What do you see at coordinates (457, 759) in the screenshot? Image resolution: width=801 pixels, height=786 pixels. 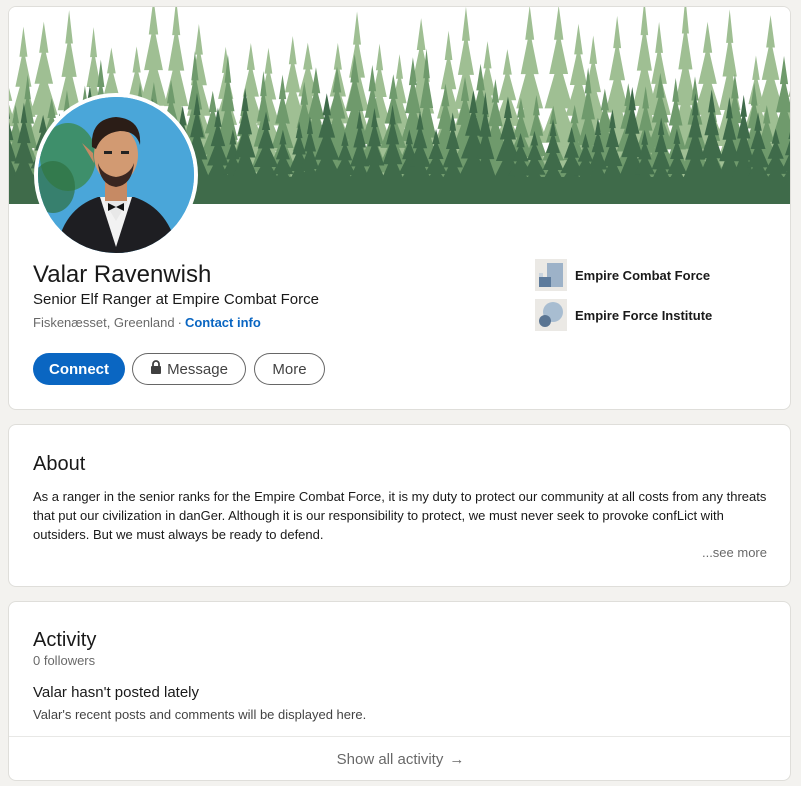 I see `arrow-right-icon: →` at bounding box center [457, 759].